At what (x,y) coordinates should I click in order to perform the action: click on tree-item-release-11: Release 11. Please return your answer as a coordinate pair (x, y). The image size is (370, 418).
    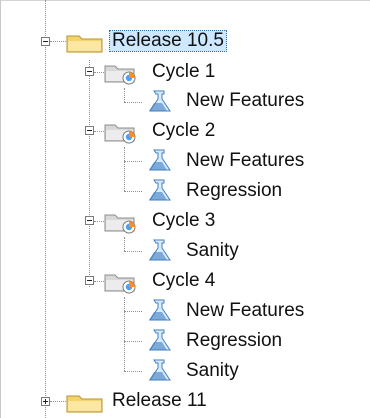
    Looking at the image, I should click on (159, 401).